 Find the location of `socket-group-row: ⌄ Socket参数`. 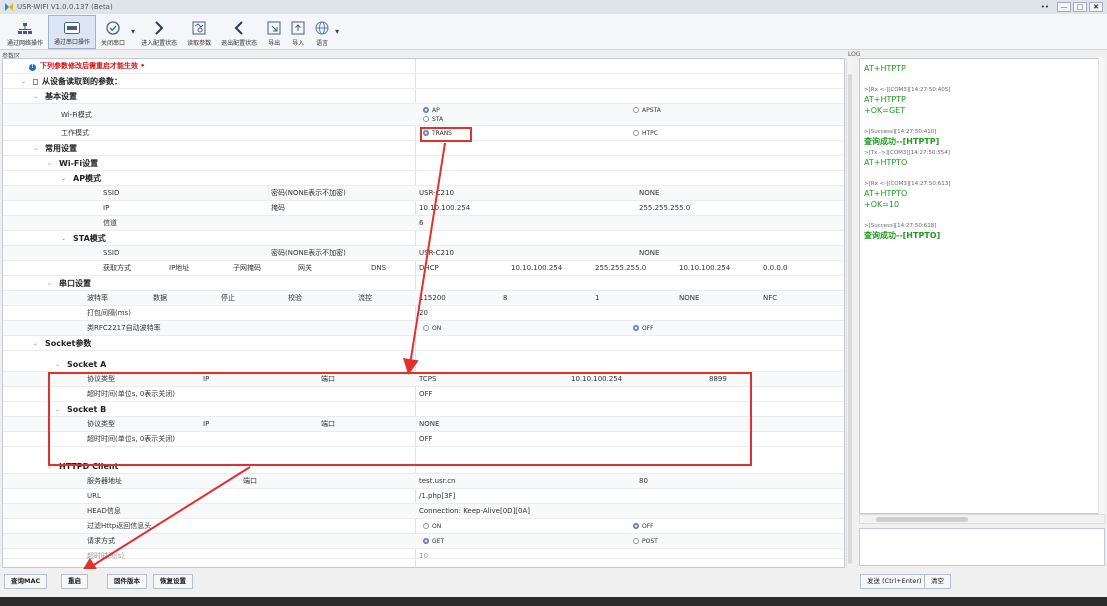

socket-group-row: ⌄ Socket参数 is located at coordinates (423, 343).